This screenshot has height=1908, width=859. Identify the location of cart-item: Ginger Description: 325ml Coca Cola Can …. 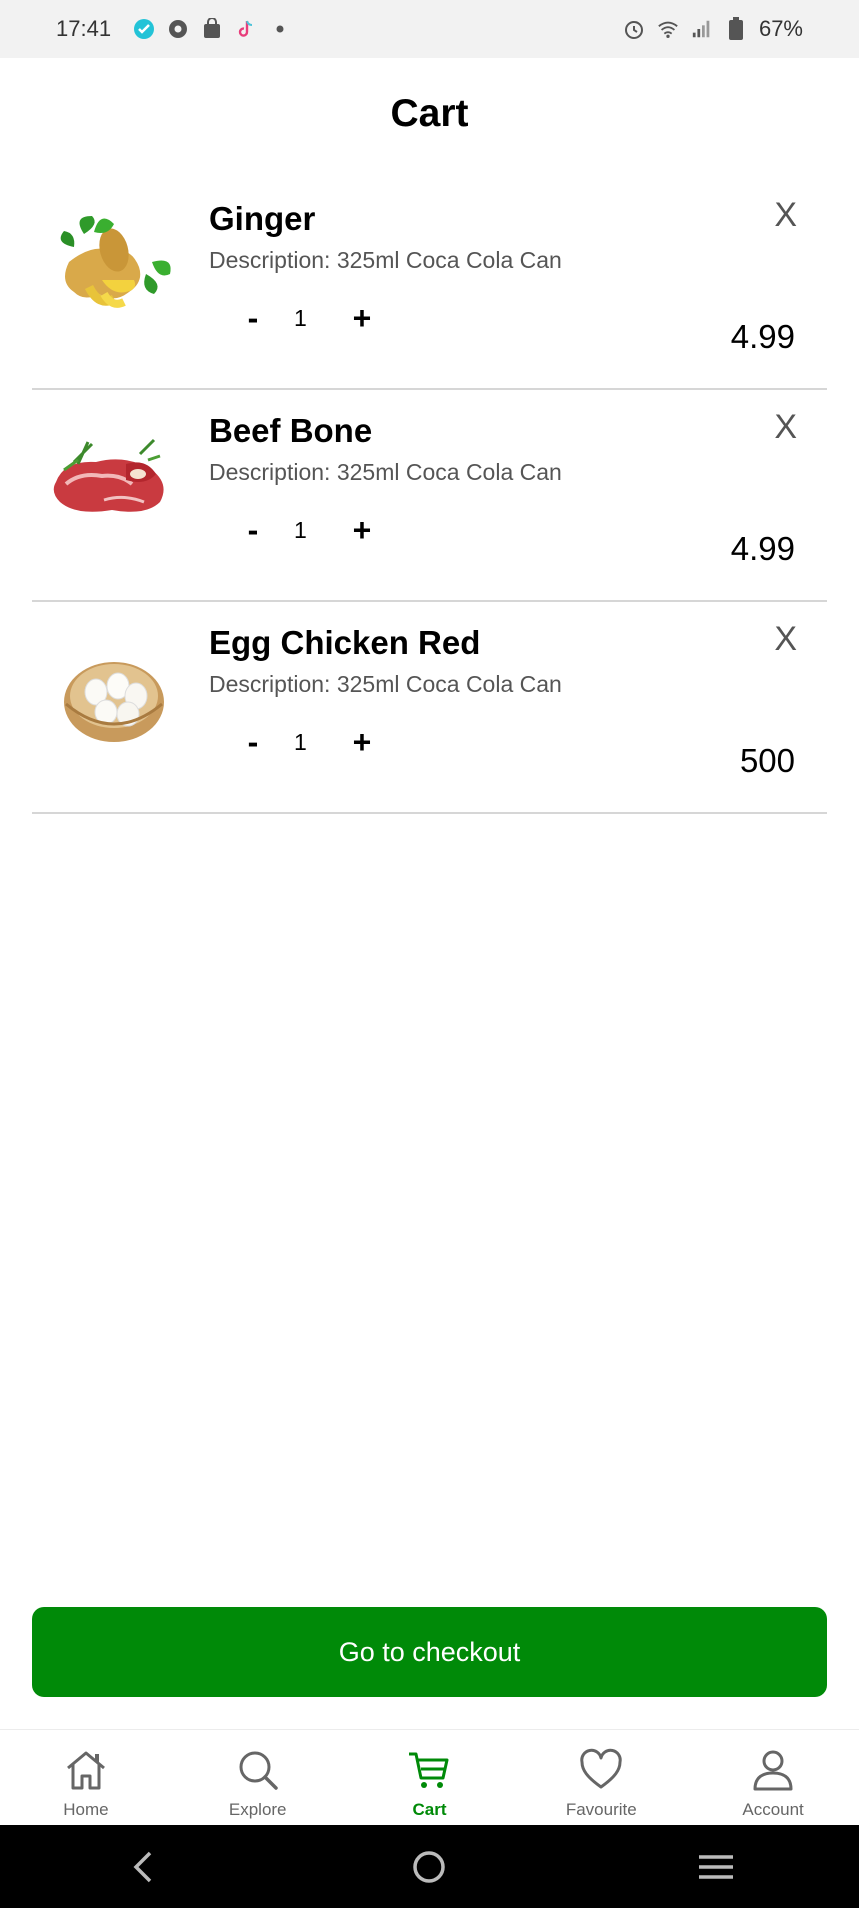
(429, 284).